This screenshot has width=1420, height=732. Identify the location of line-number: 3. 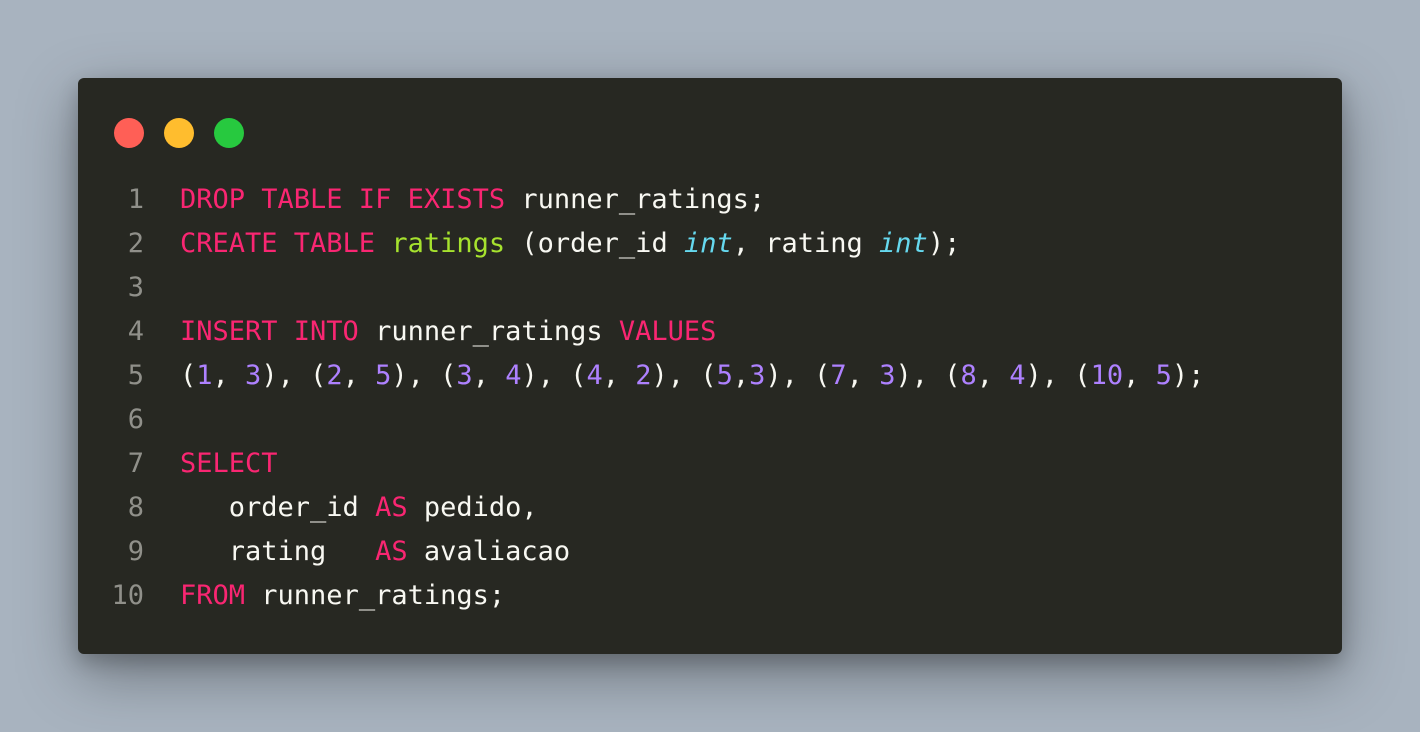
(135, 287).